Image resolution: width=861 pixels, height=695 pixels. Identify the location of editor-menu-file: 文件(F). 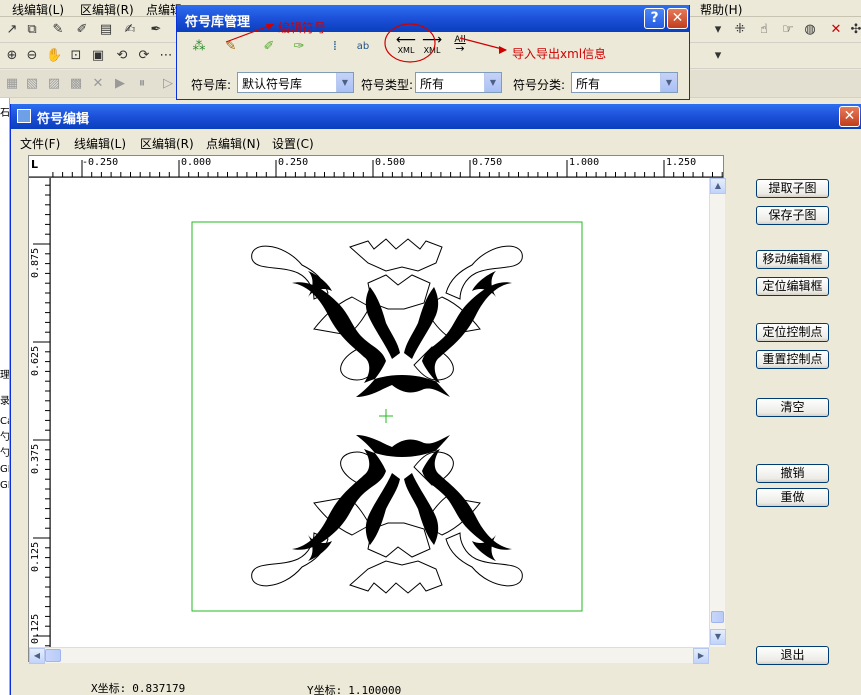
(40, 143).